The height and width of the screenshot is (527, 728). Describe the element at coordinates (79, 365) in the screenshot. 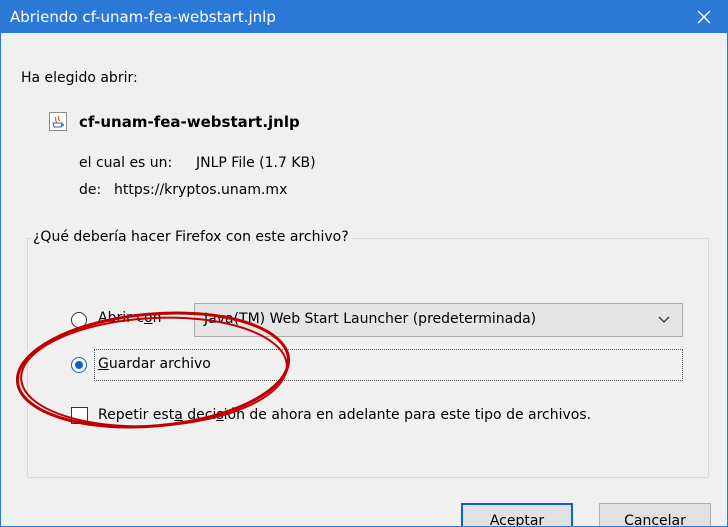

I see `save-file-radio` at that location.